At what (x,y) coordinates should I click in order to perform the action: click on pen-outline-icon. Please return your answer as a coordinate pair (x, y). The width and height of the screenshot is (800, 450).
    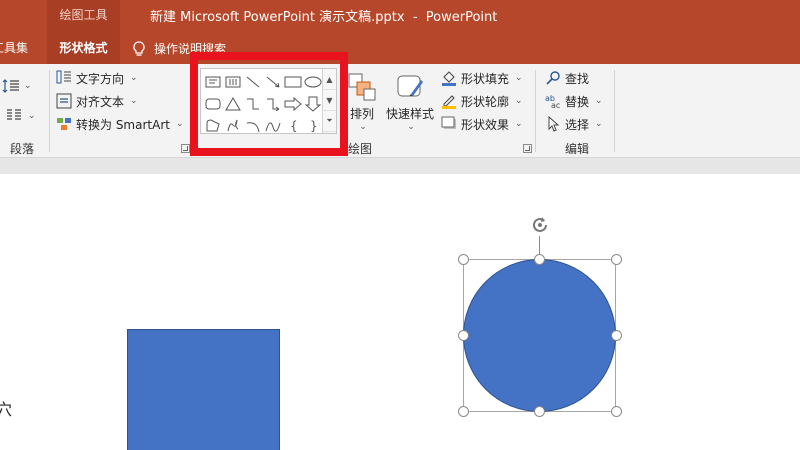
    Looking at the image, I should click on (449, 101).